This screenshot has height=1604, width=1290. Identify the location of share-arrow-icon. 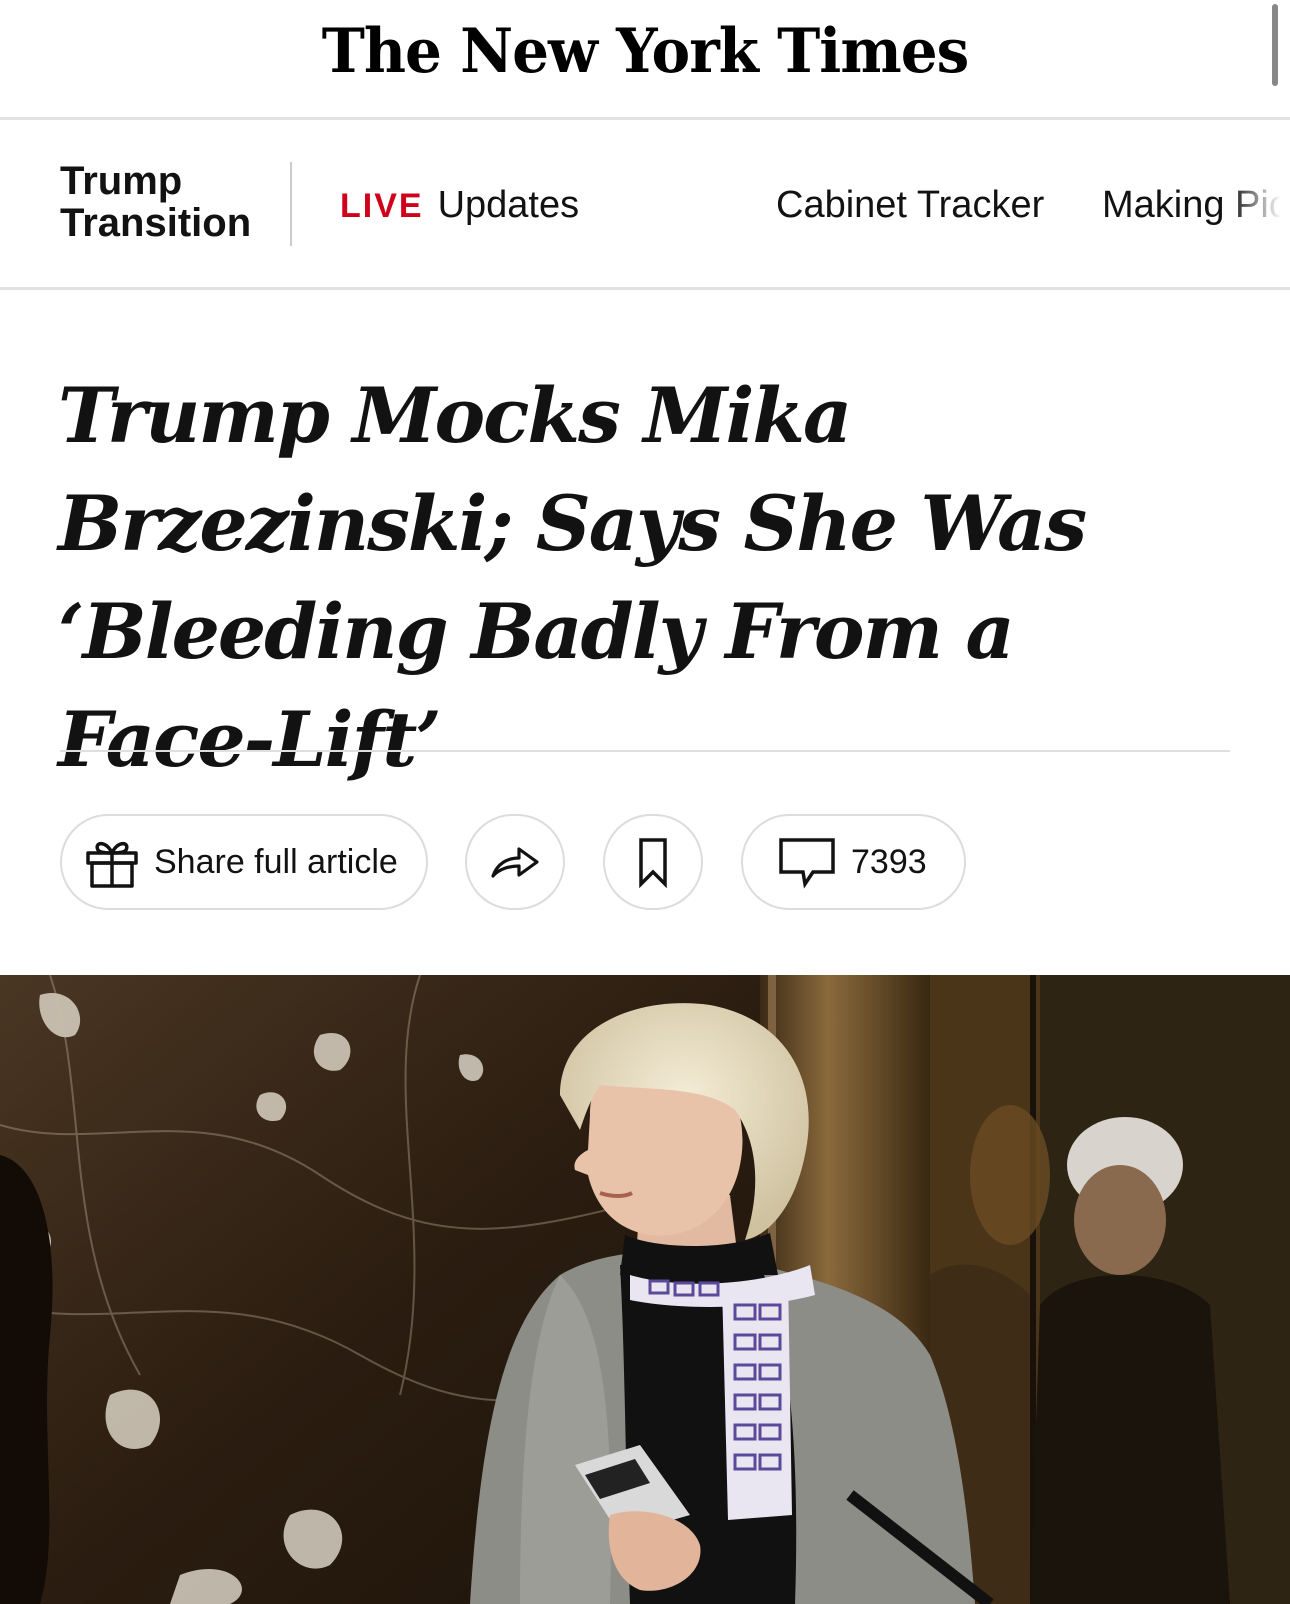
(515, 862).